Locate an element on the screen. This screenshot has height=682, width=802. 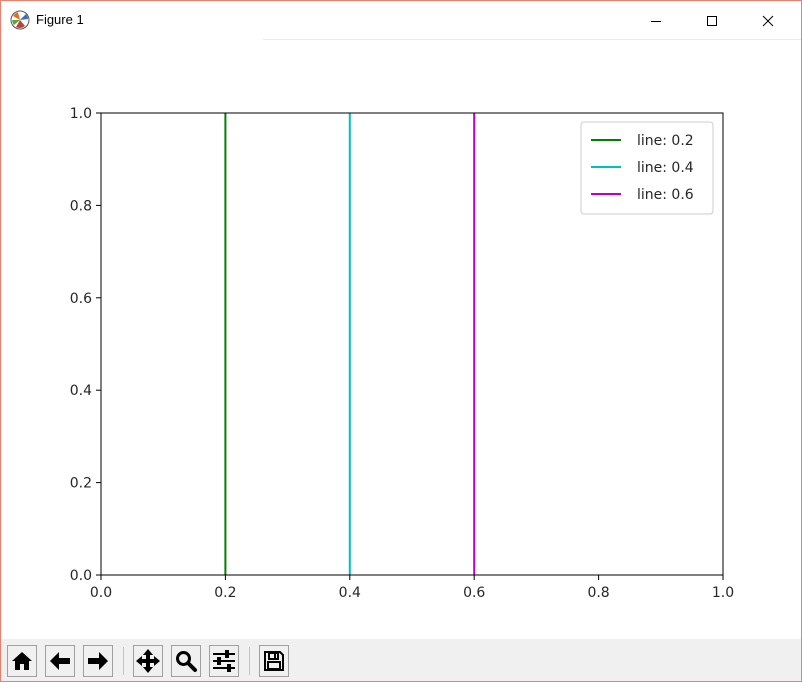
x-tick-label: 0.2 is located at coordinates (225, 593).